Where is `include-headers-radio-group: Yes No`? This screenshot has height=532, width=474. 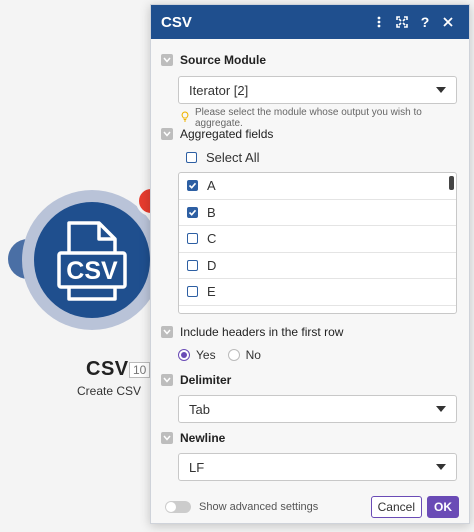
include-headers-radio-group: Yes No is located at coordinates (317, 355).